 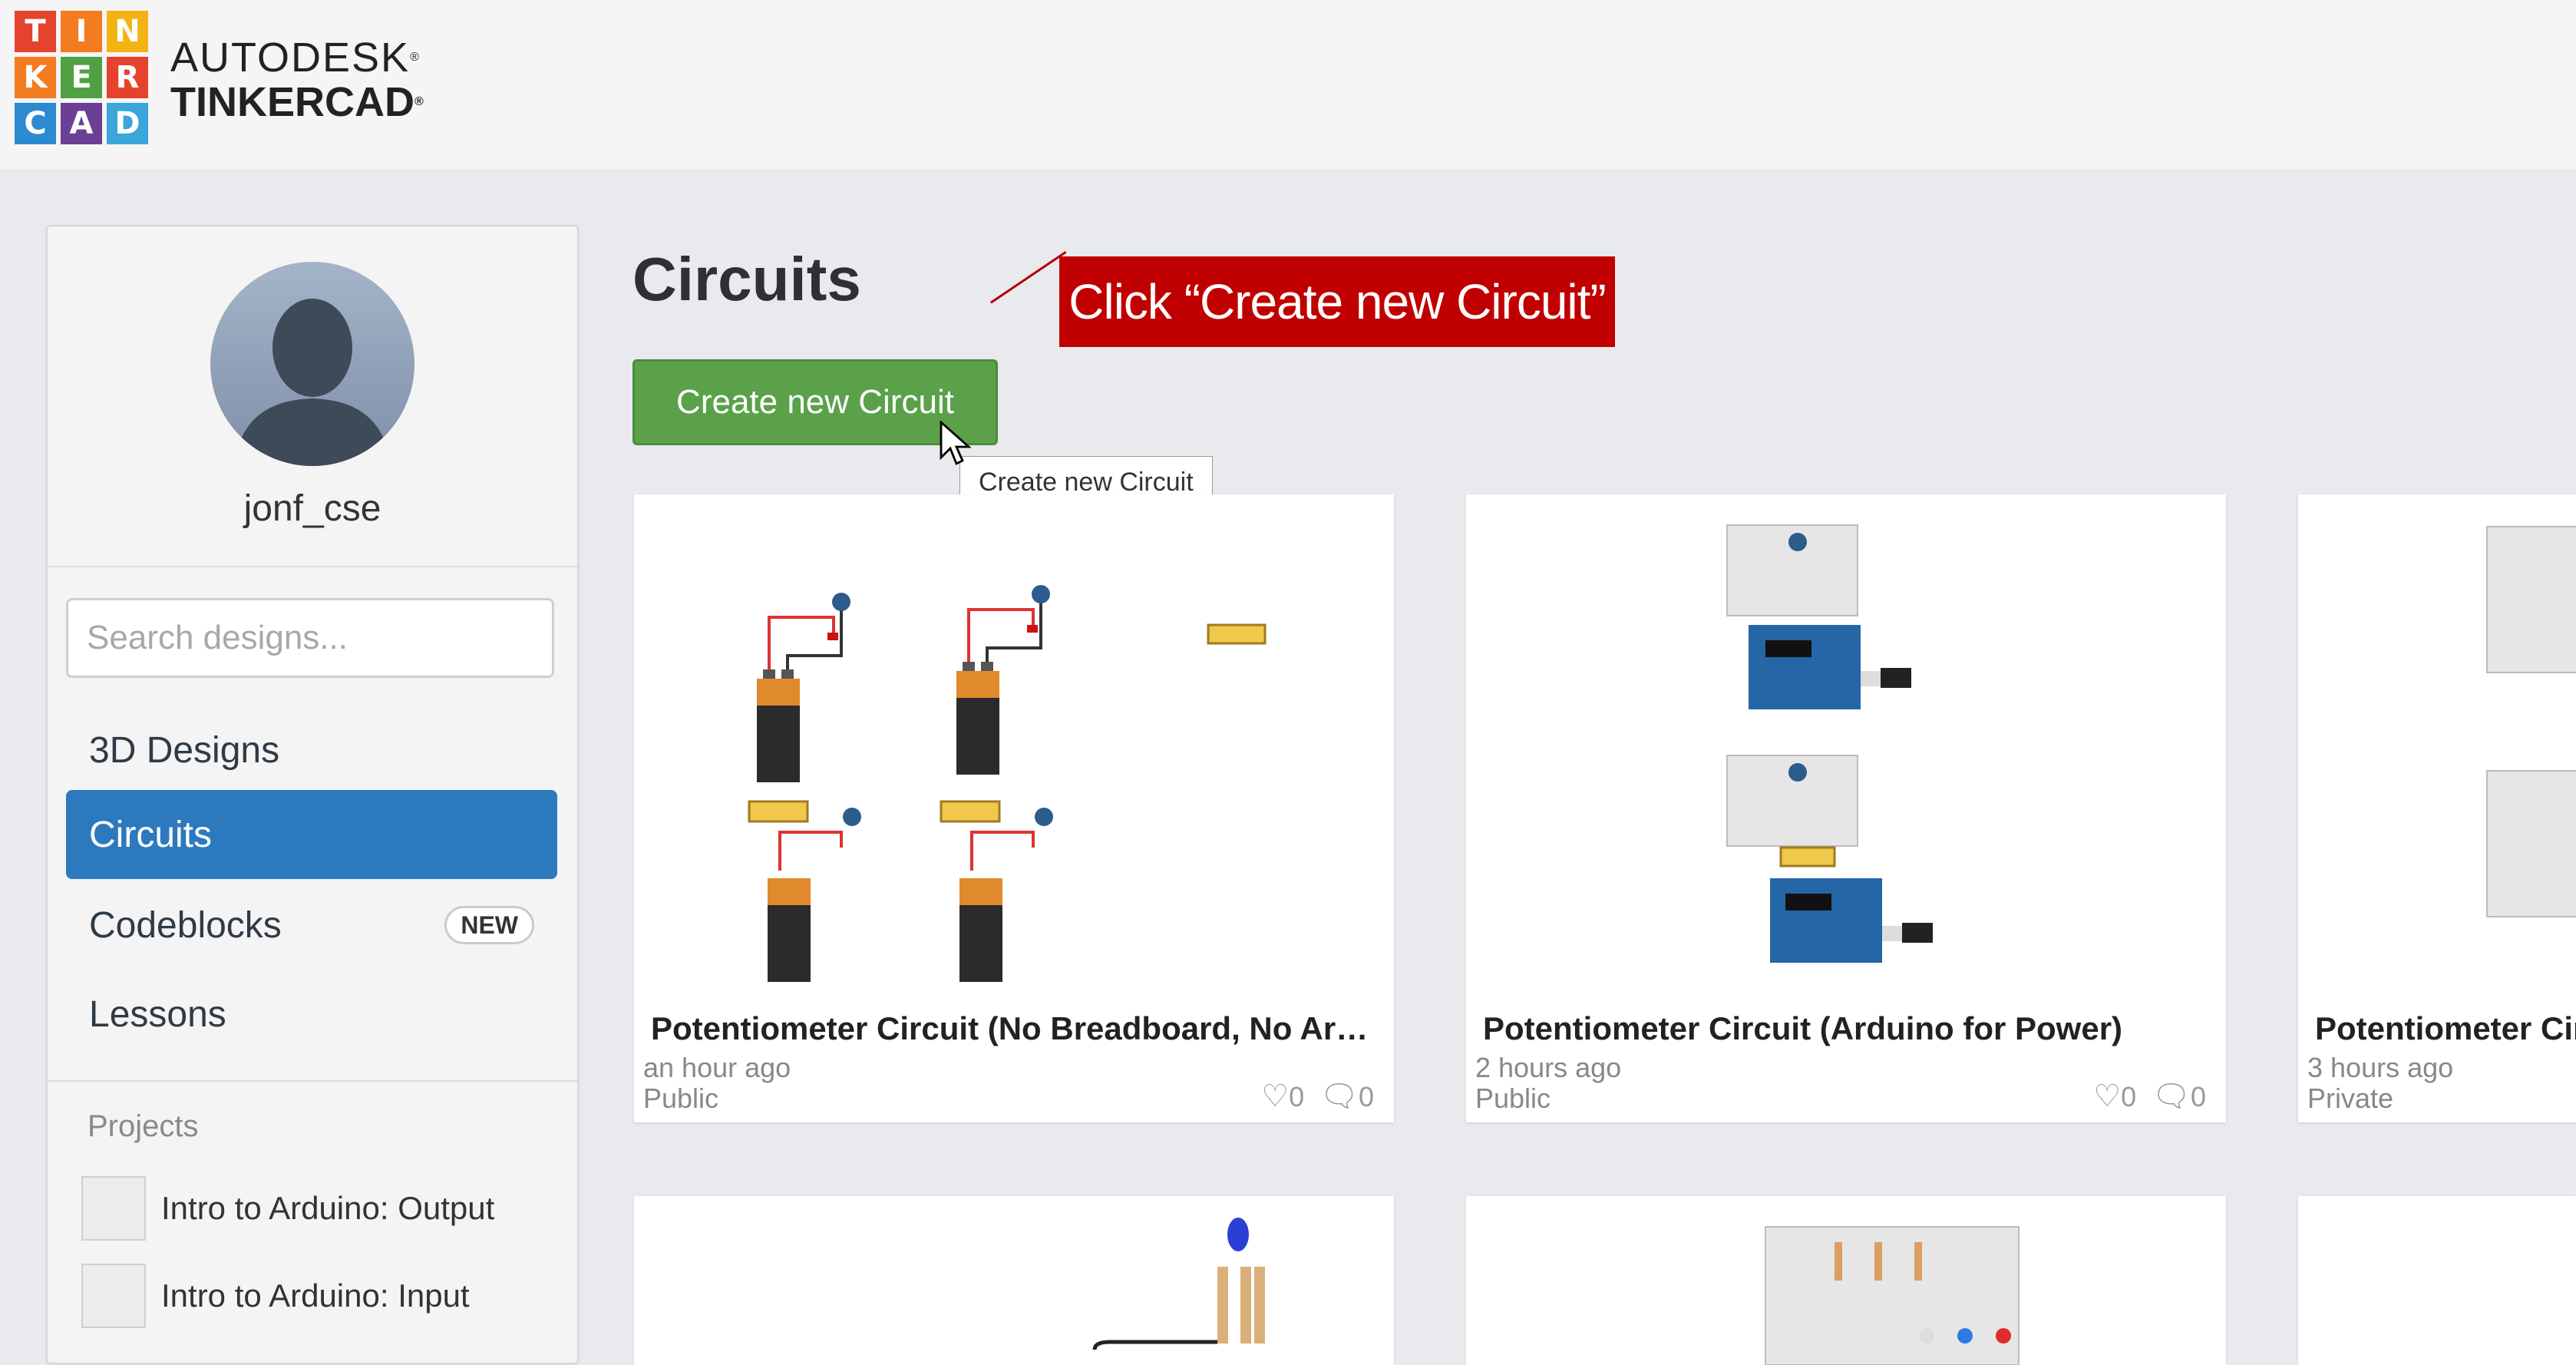 I want to click on card-visibility: Private, so click(x=2350, y=1098).